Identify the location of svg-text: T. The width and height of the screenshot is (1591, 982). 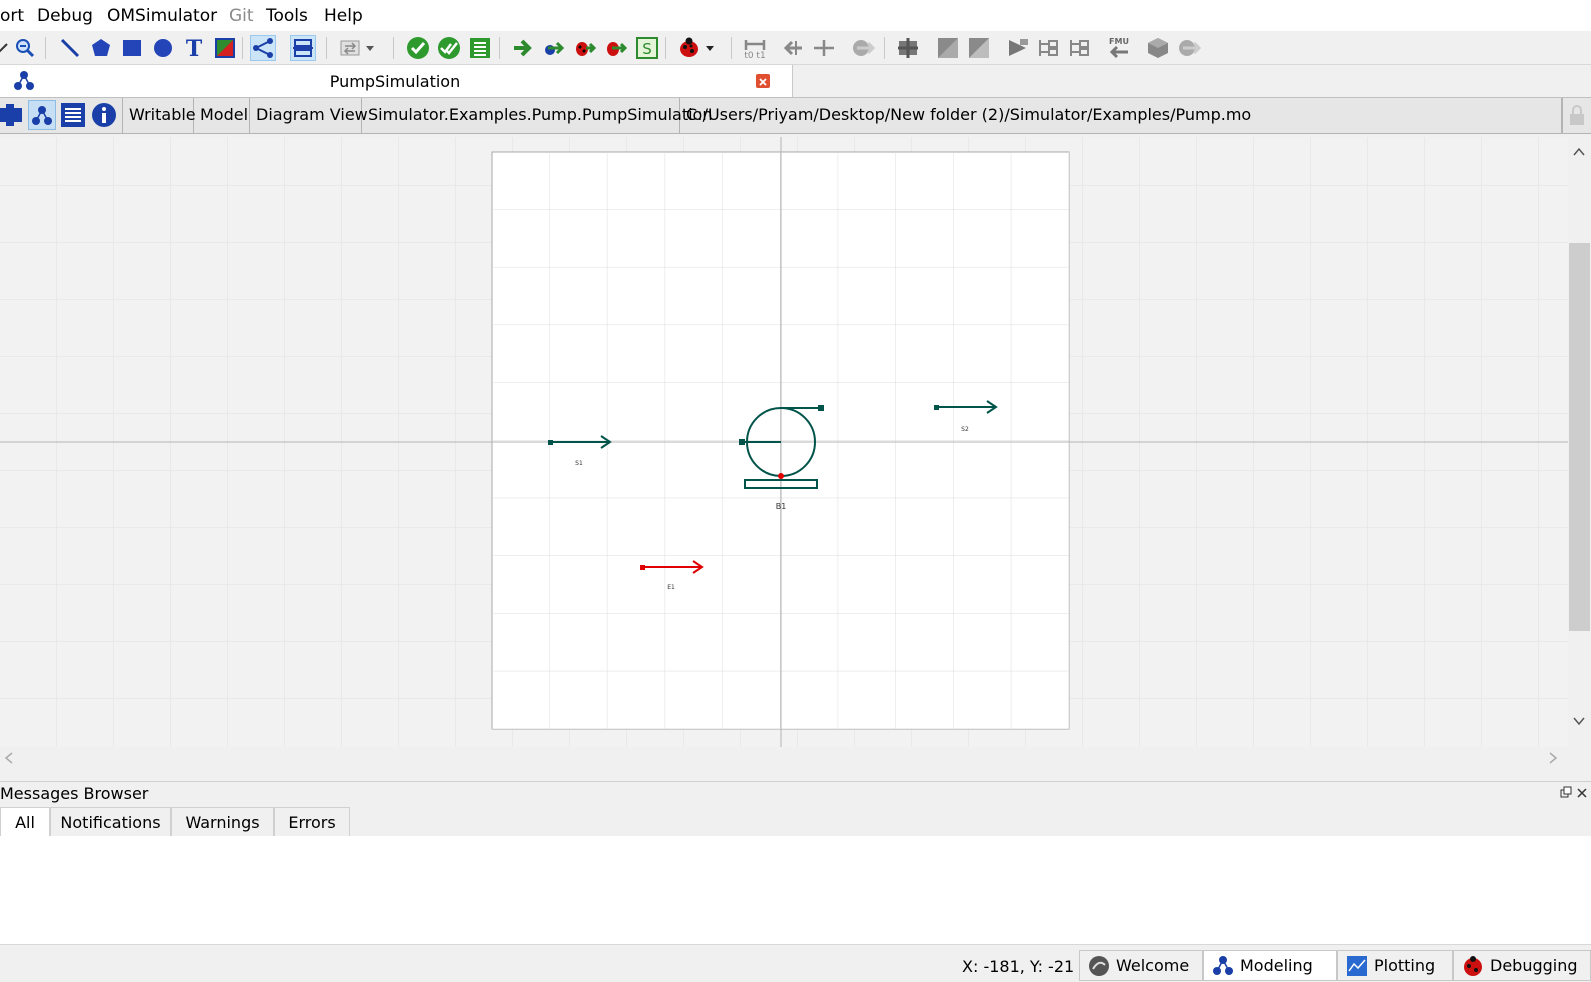
(194, 48).